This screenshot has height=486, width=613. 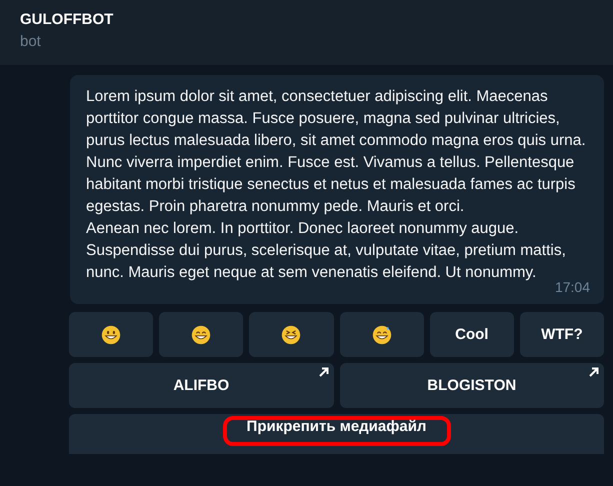 I want to click on reply-button: WTF?, so click(x=562, y=334).